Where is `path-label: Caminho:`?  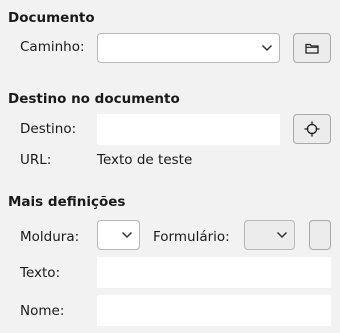 path-label: Caminho: is located at coordinates (52, 47).